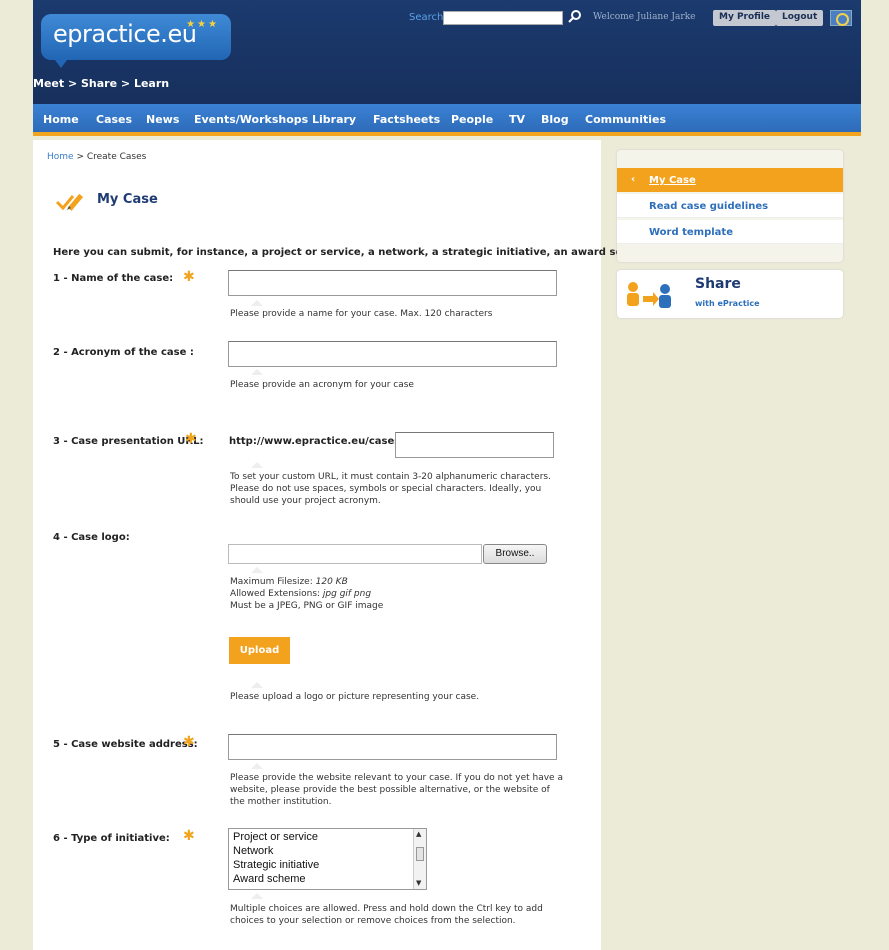 The height and width of the screenshot is (950, 889). I want to click on chevron-left-icon: ‹, so click(633, 179).